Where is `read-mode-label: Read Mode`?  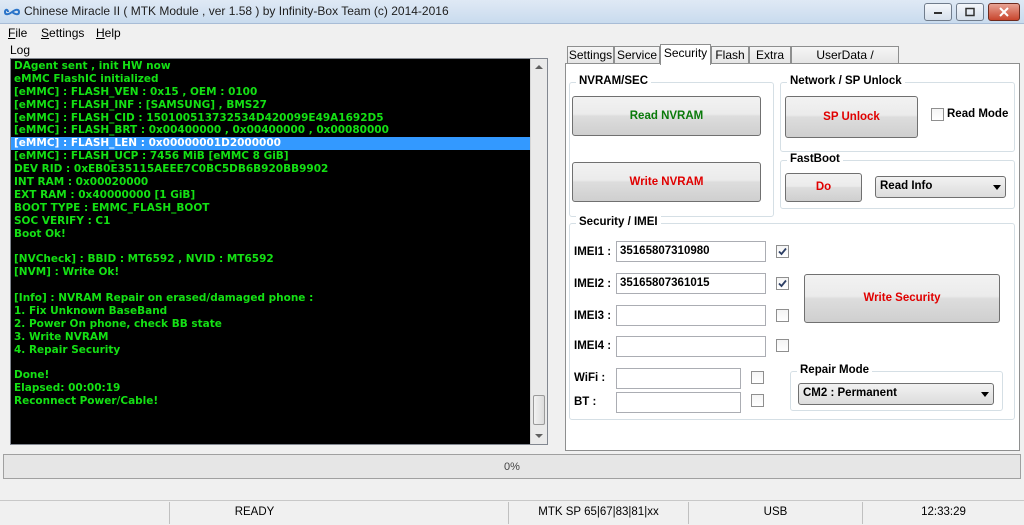
read-mode-label: Read Mode is located at coordinates (978, 114).